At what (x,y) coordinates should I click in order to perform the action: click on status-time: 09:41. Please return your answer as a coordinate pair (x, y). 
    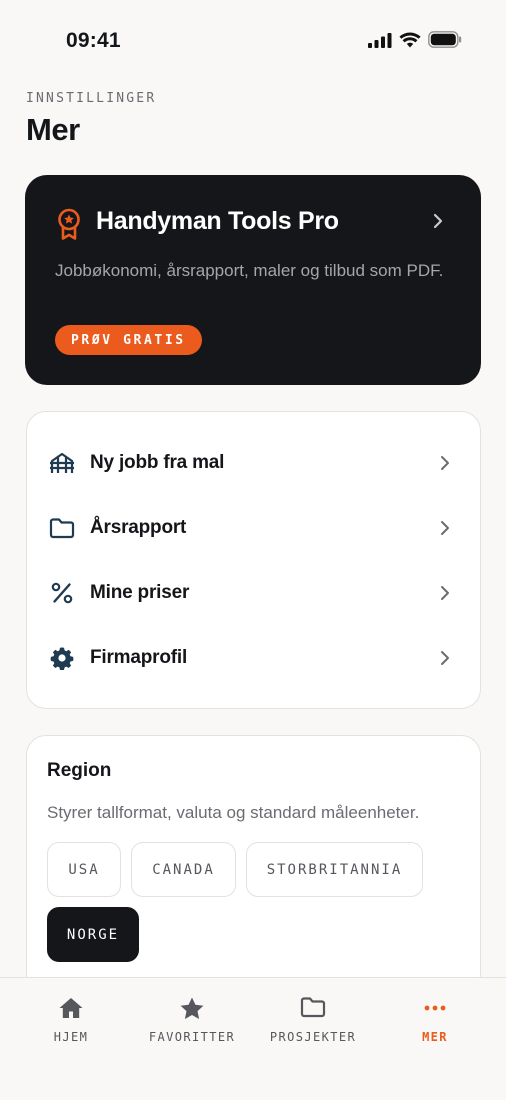
    Looking at the image, I should click on (93, 40).